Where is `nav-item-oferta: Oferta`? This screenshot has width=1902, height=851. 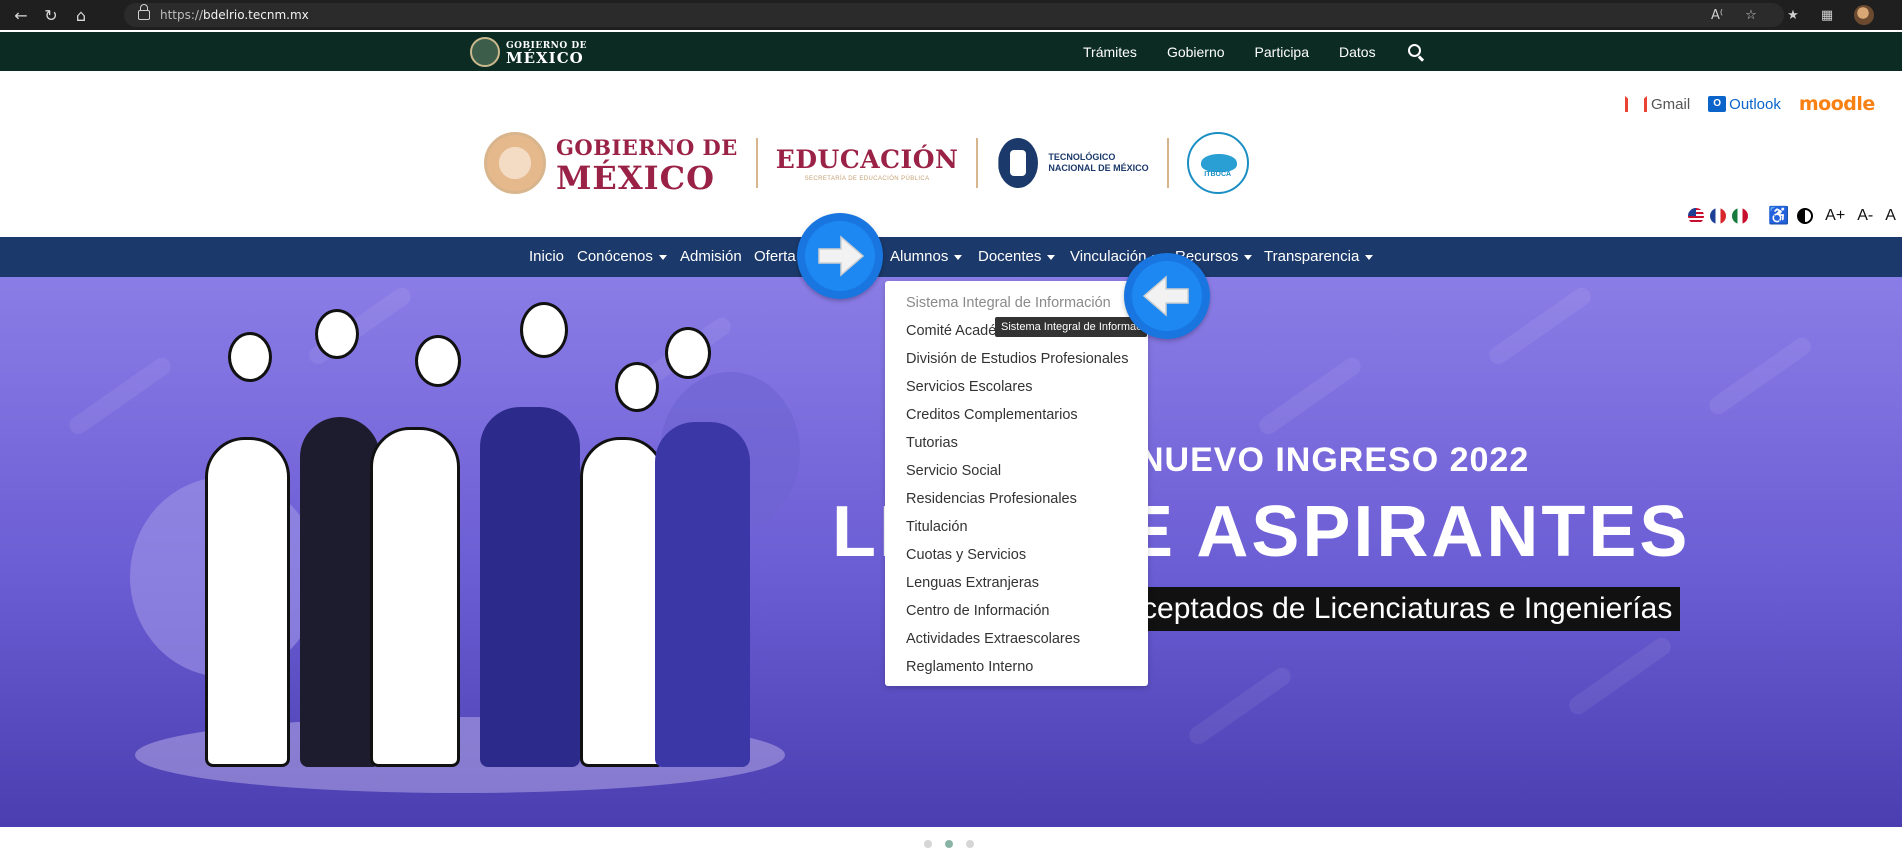 nav-item-oferta: Oferta is located at coordinates (775, 257).